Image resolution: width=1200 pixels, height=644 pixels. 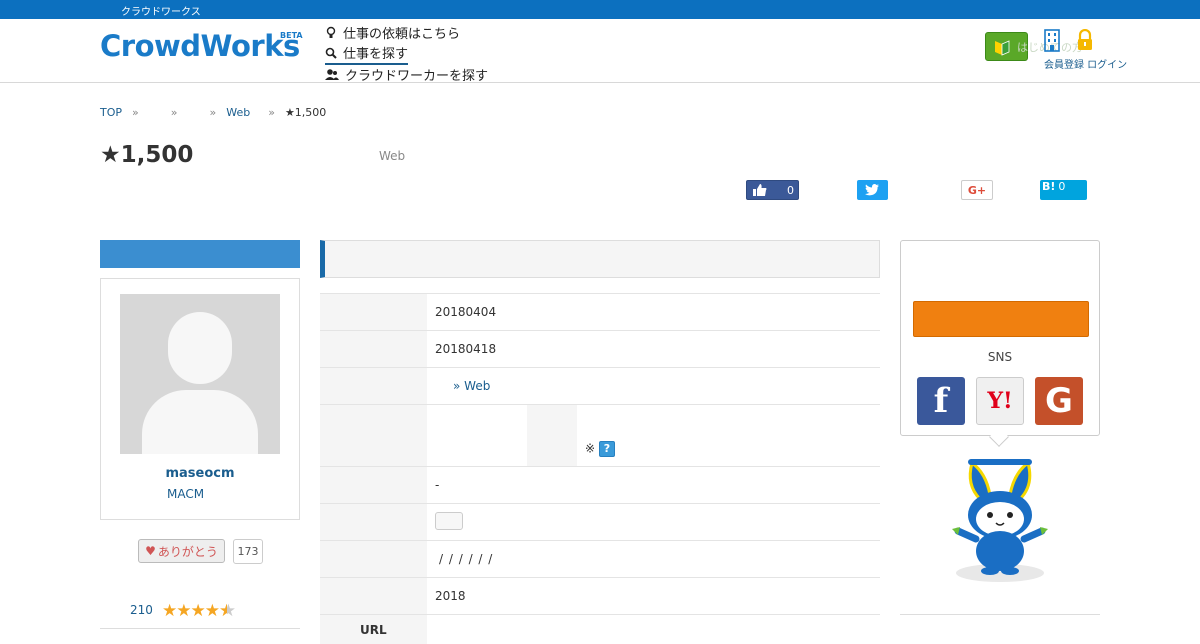 I want to click on detail-row: / / / / / /, so click(x=600, y=558).